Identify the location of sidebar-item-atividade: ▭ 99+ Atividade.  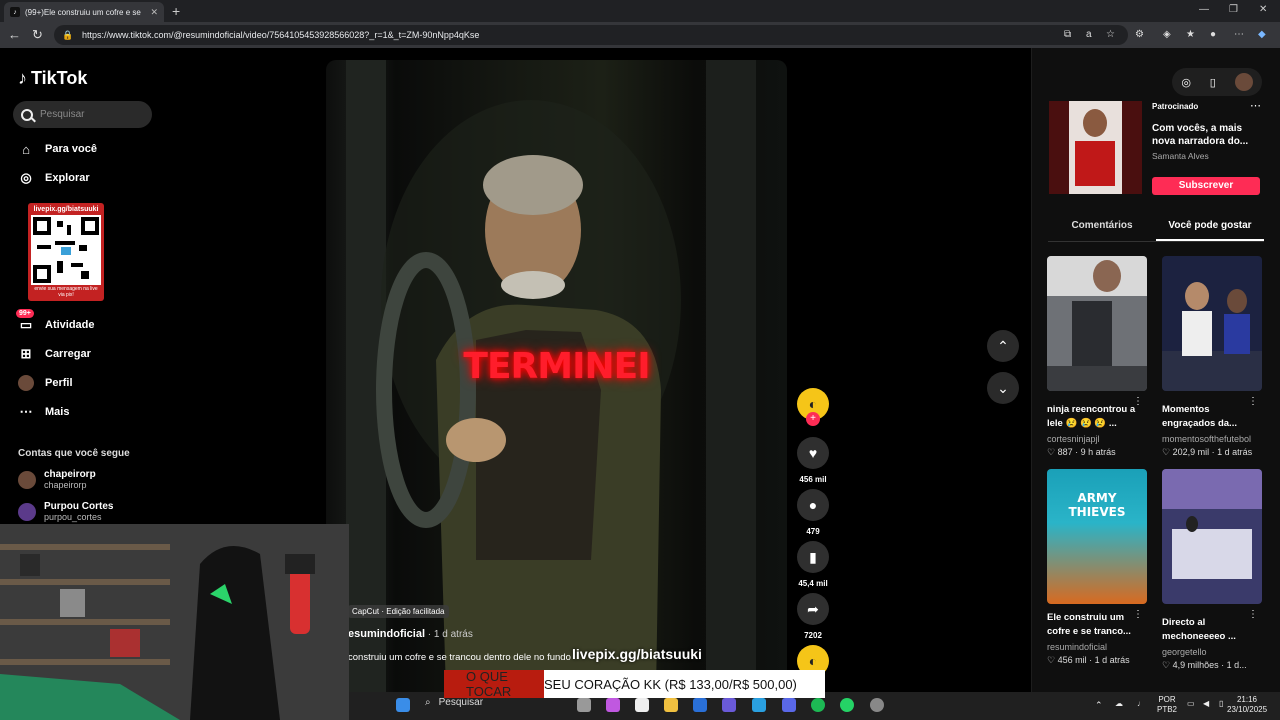
(55, 321).